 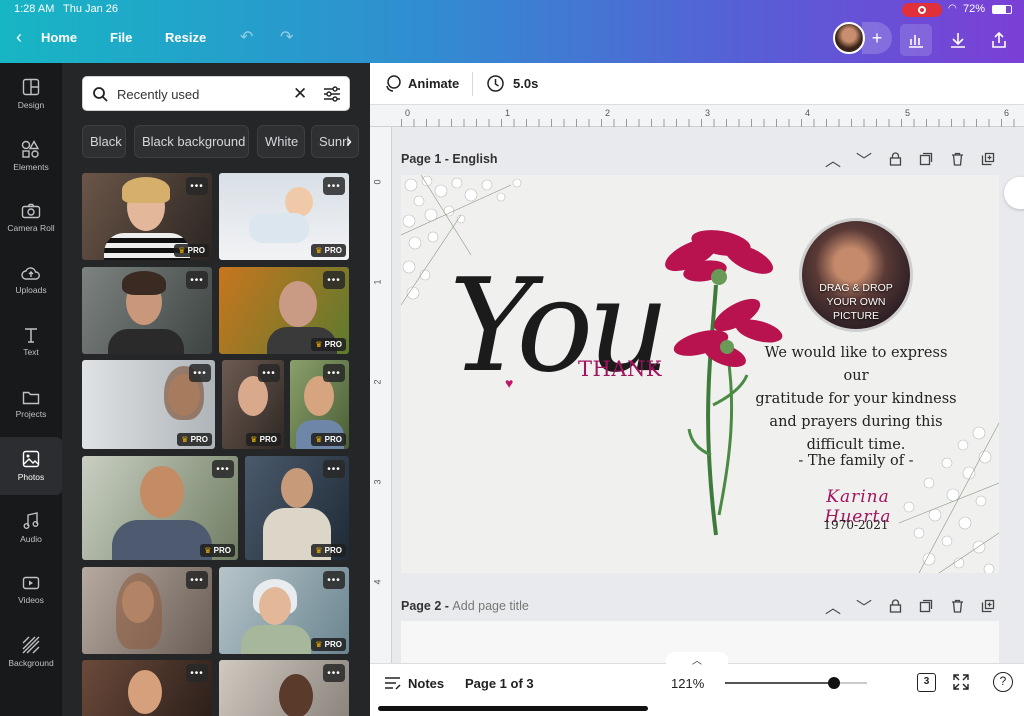 I want to click on file-menu: File, so click(x=121, y=37).